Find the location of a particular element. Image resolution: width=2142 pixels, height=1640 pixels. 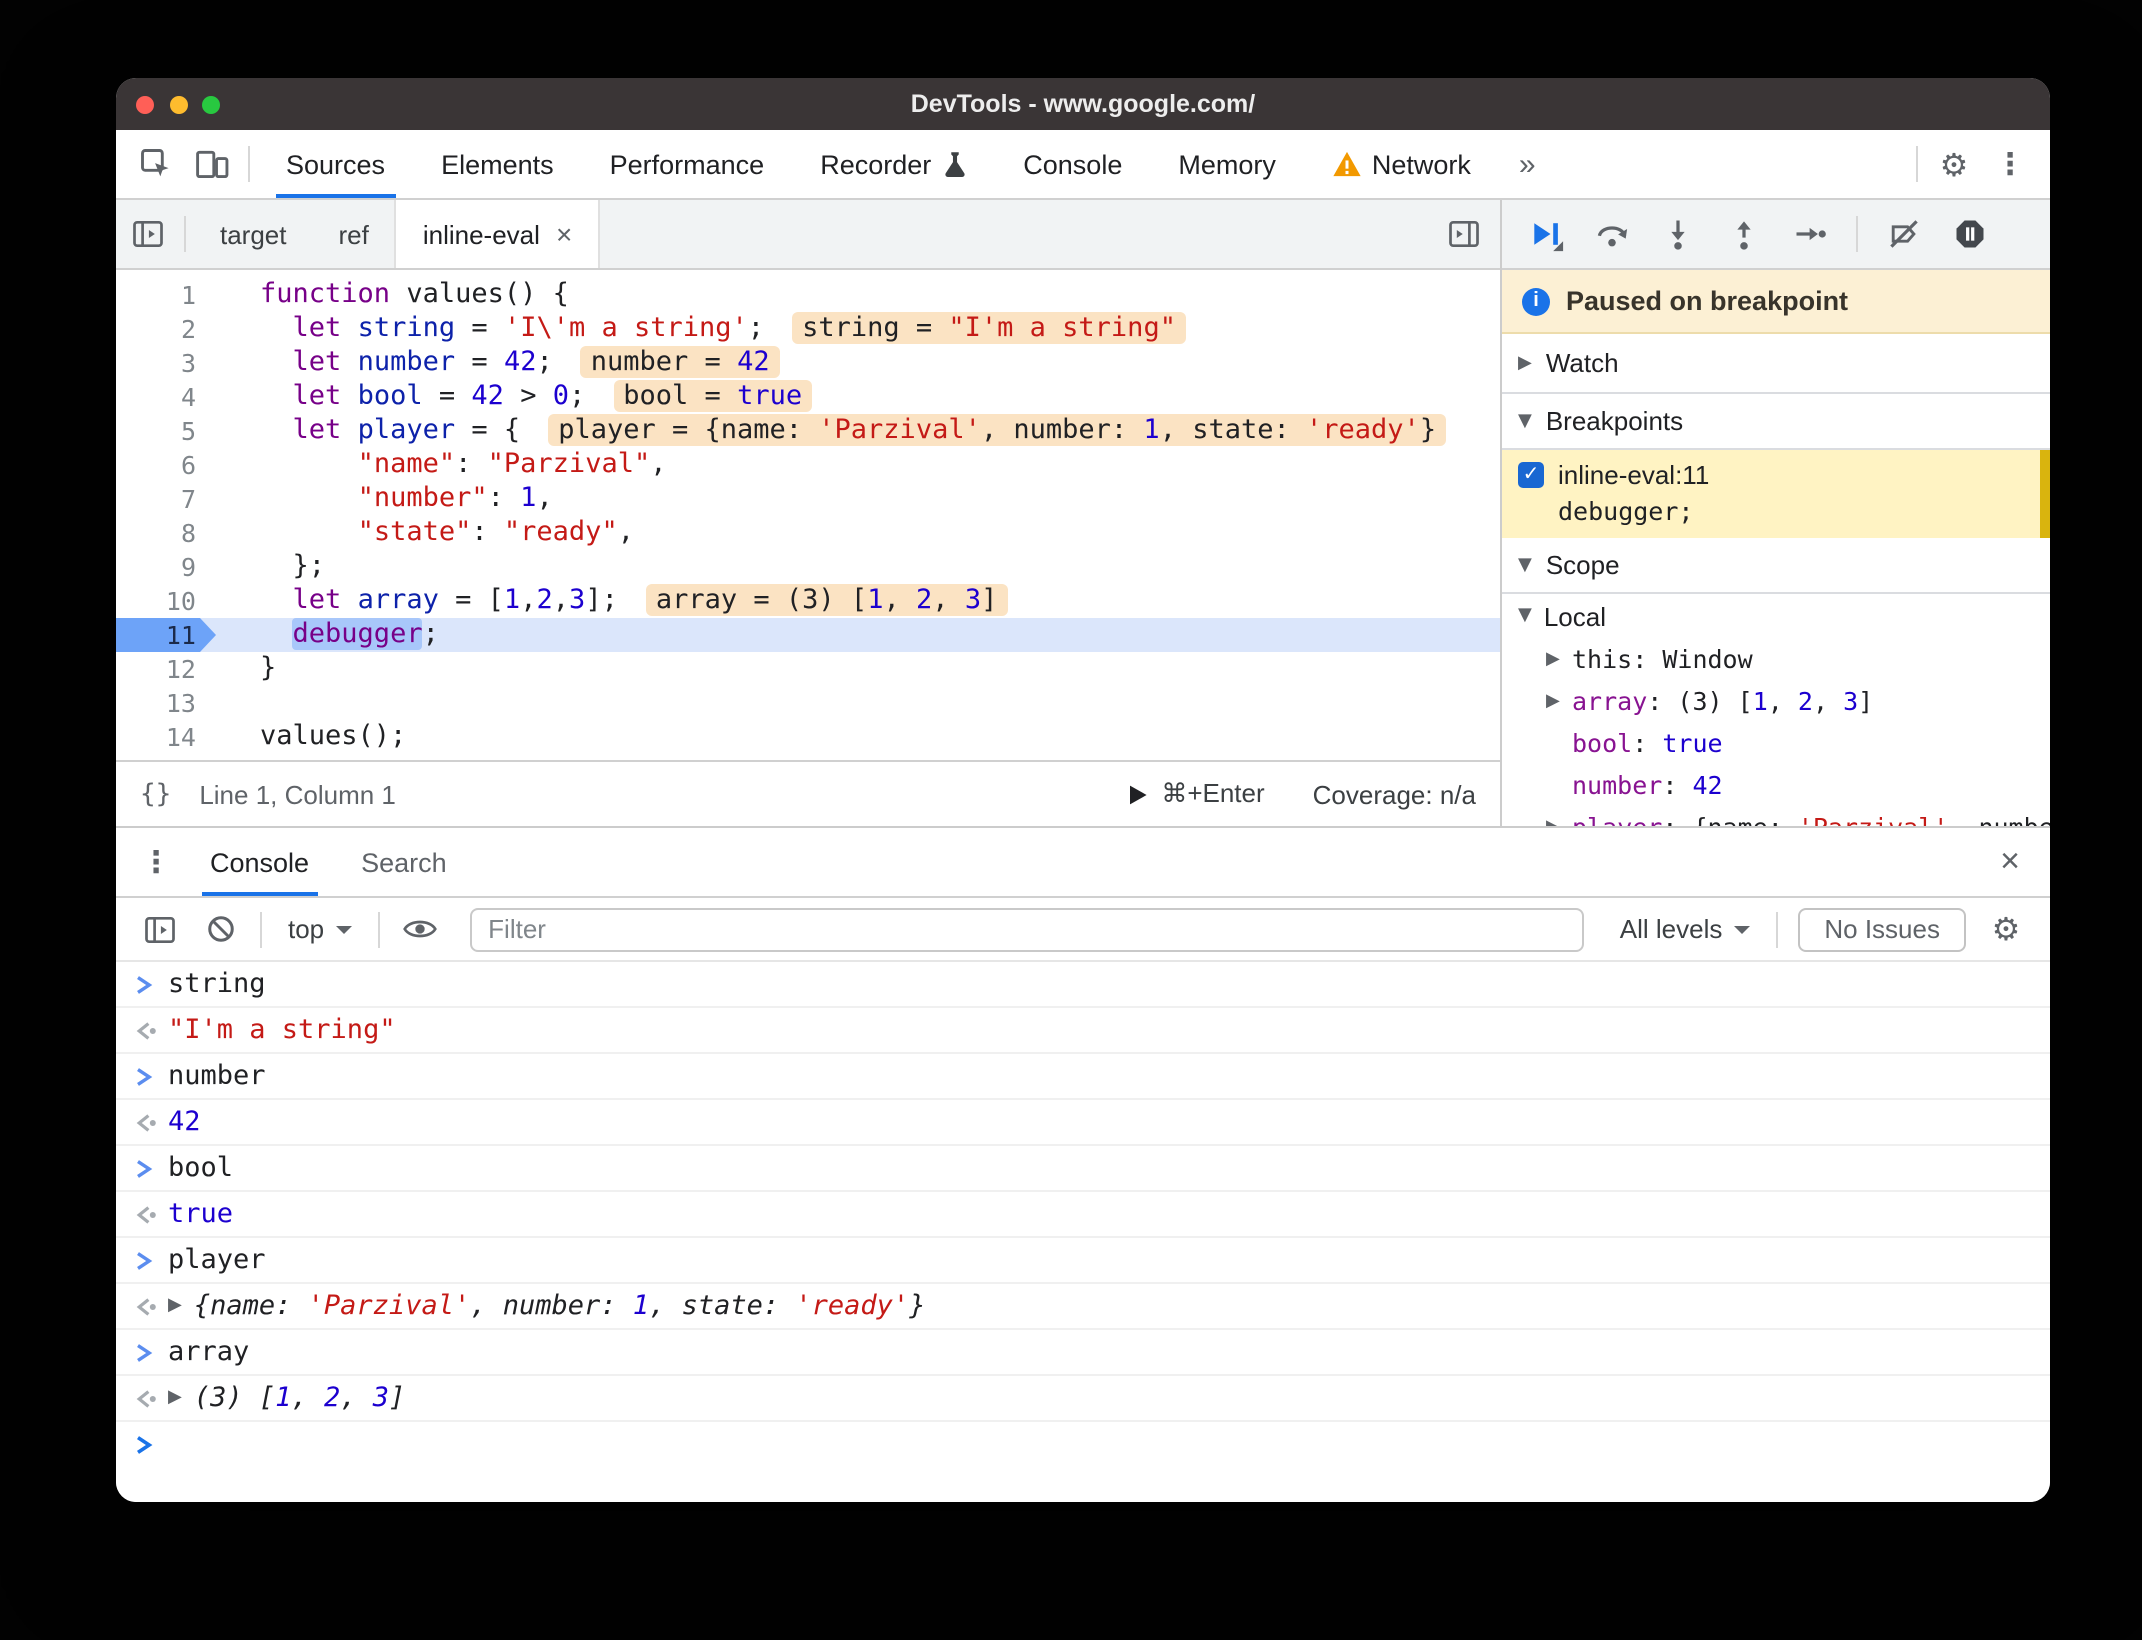

close-tab-icon: × is located at coordinates (564, 234).